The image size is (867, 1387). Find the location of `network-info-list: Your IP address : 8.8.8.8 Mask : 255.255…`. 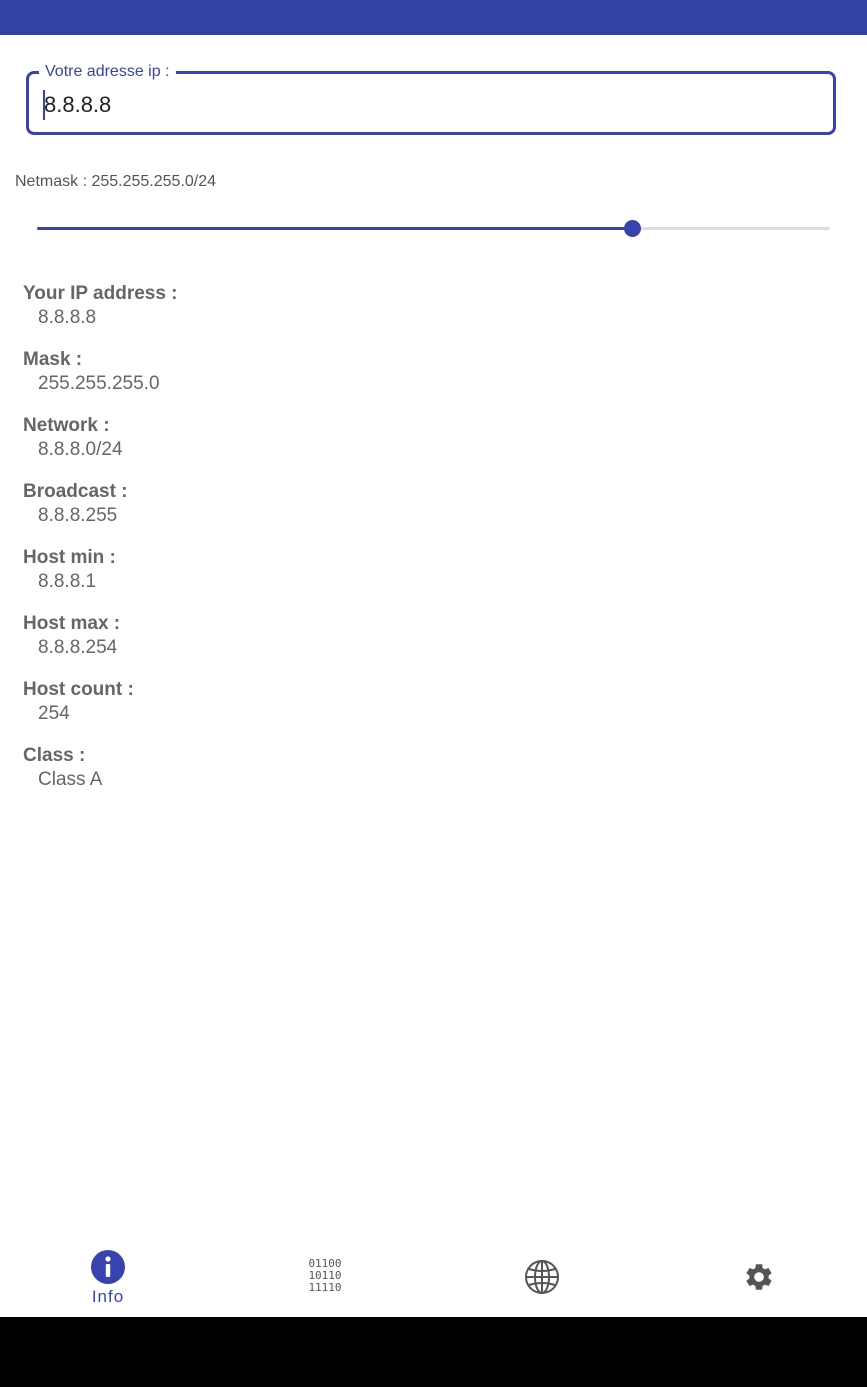

network-info-list: Your IP address : 8.8.8.8 Mask : 255.255… is located at coordinates (100, 546).